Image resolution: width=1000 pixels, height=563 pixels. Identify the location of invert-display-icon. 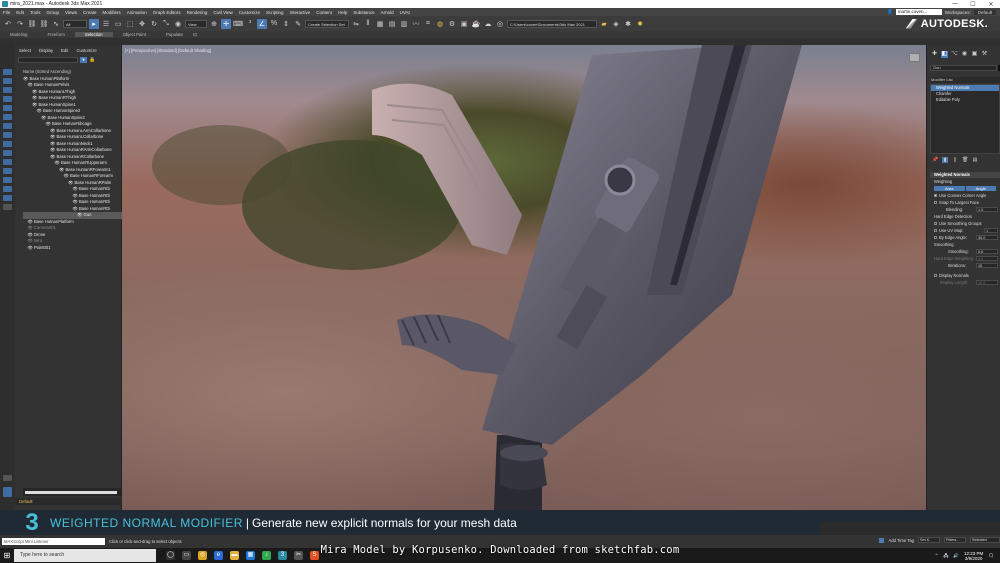
(7, 207).